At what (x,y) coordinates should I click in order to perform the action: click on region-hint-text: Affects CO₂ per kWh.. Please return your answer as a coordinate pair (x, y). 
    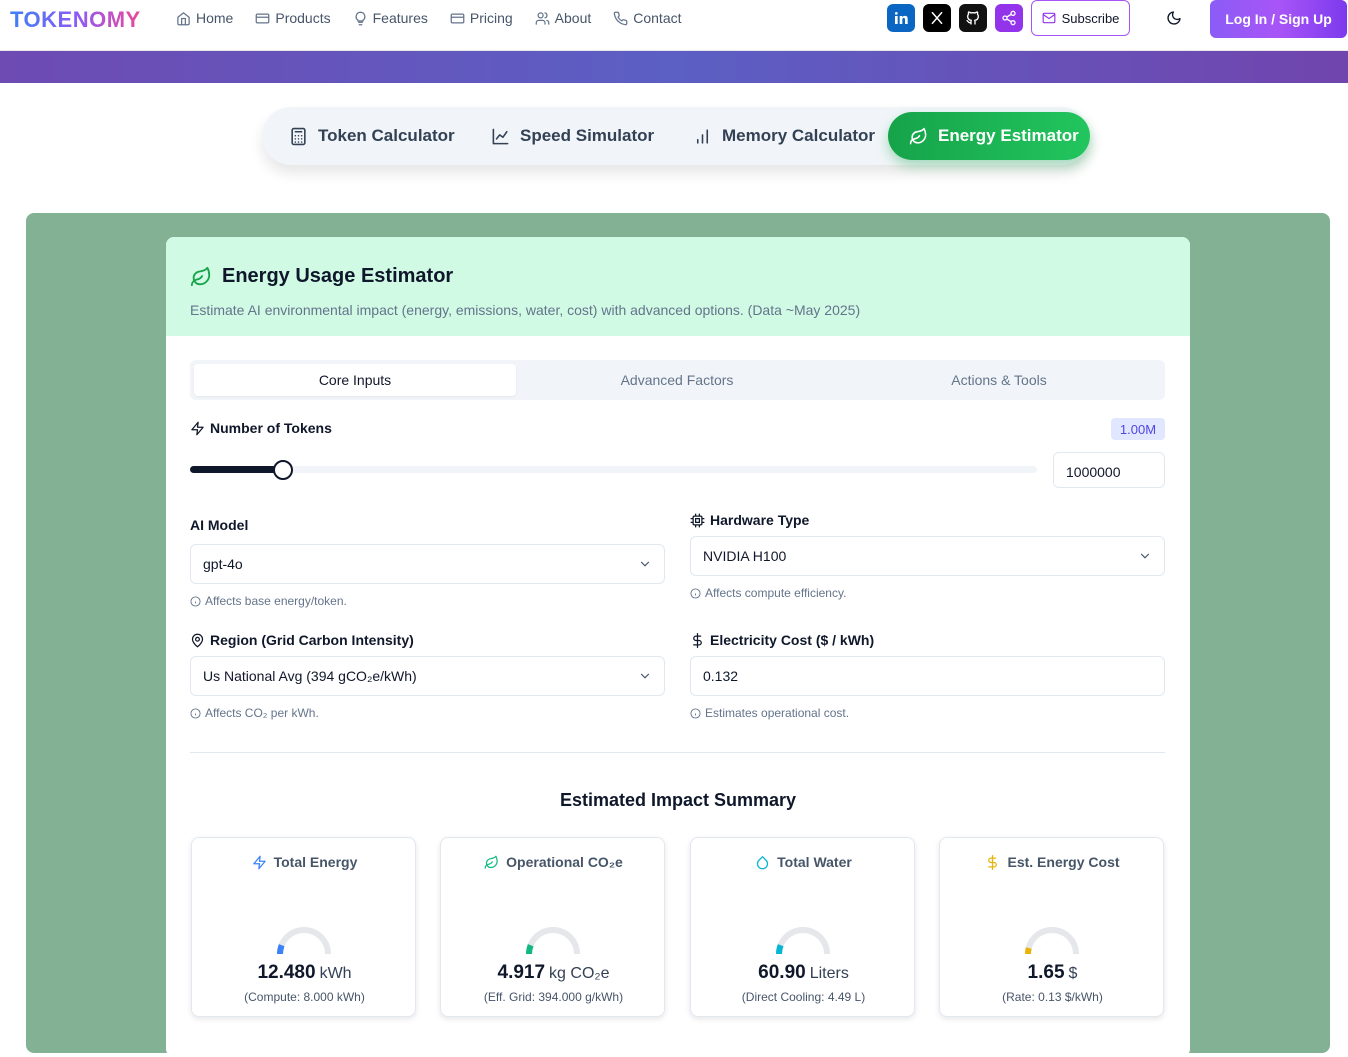
    Looking at the image, I should click on (262, 713).